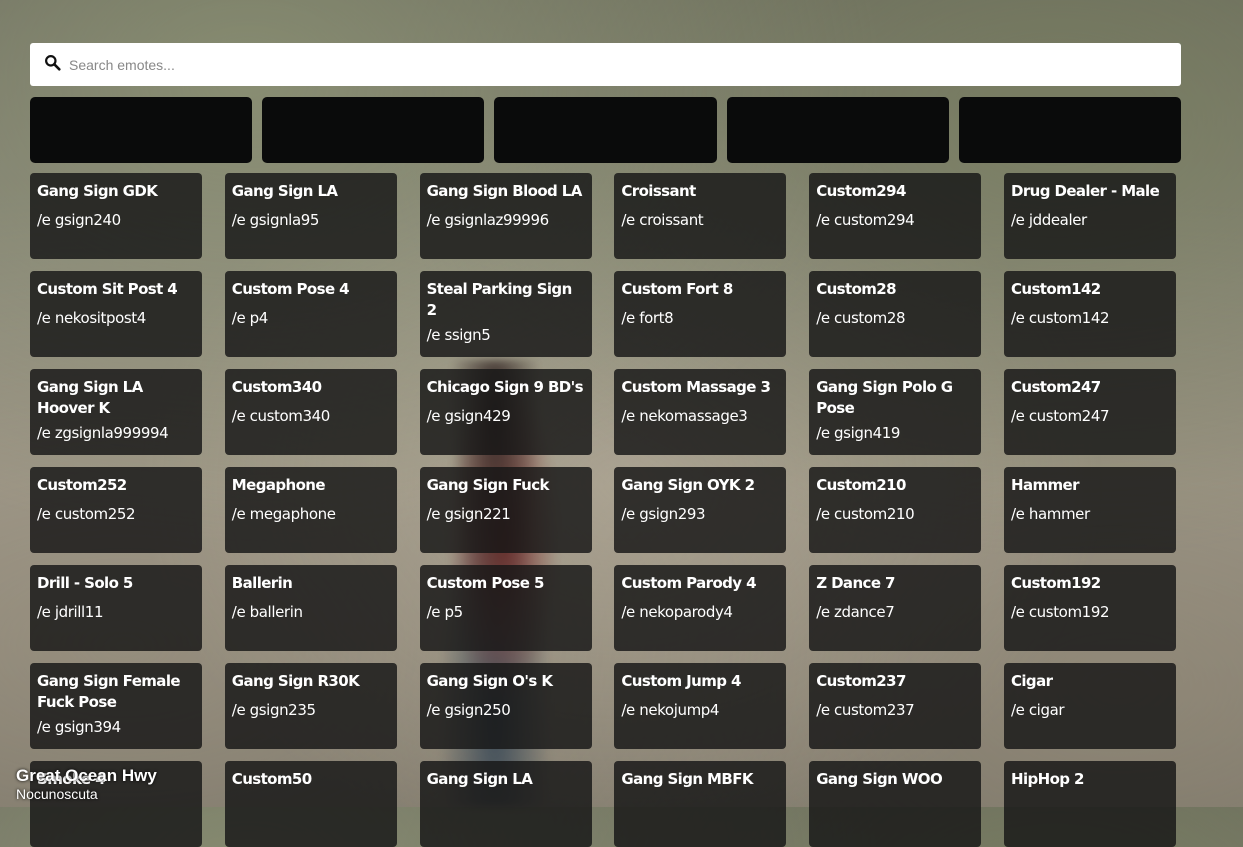 The image size is (1243, 847). Describe the element at coordinates (1060, 612) in the screenshot. I see `emote-command: /e custom192` at that location.